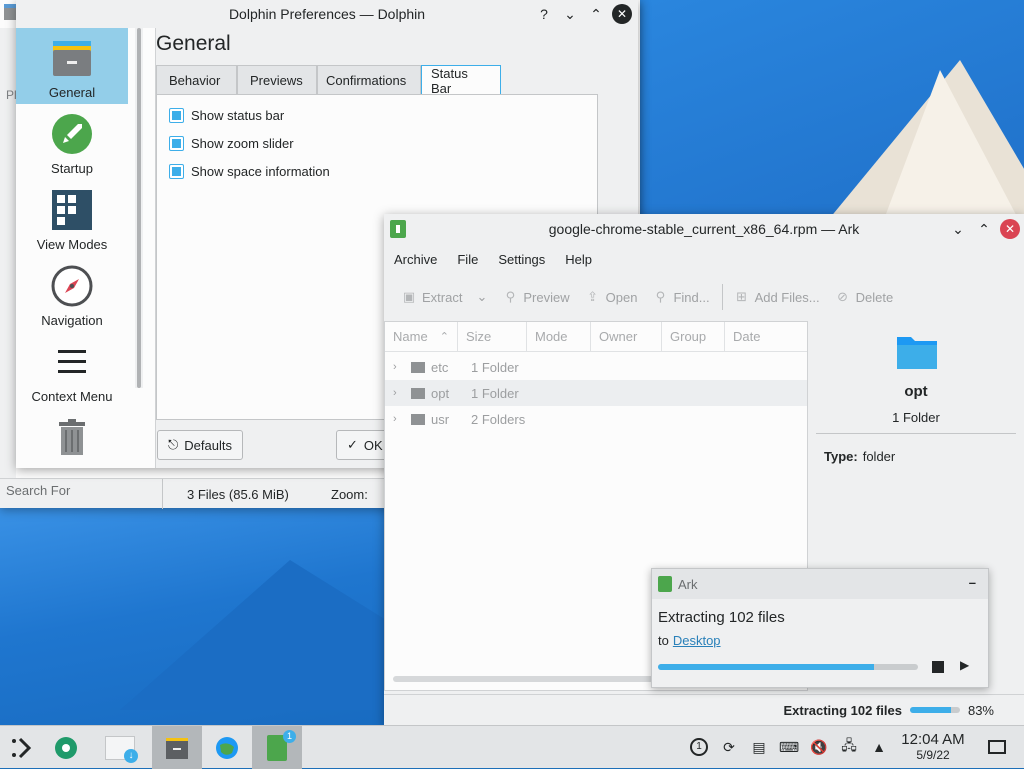 Image resolution: width=1024 pixels, height=769 pixels. What do you see at coordinates (467, 259) in the screenshot?
I see `menu-file: File` at bounding box center [467, 259].